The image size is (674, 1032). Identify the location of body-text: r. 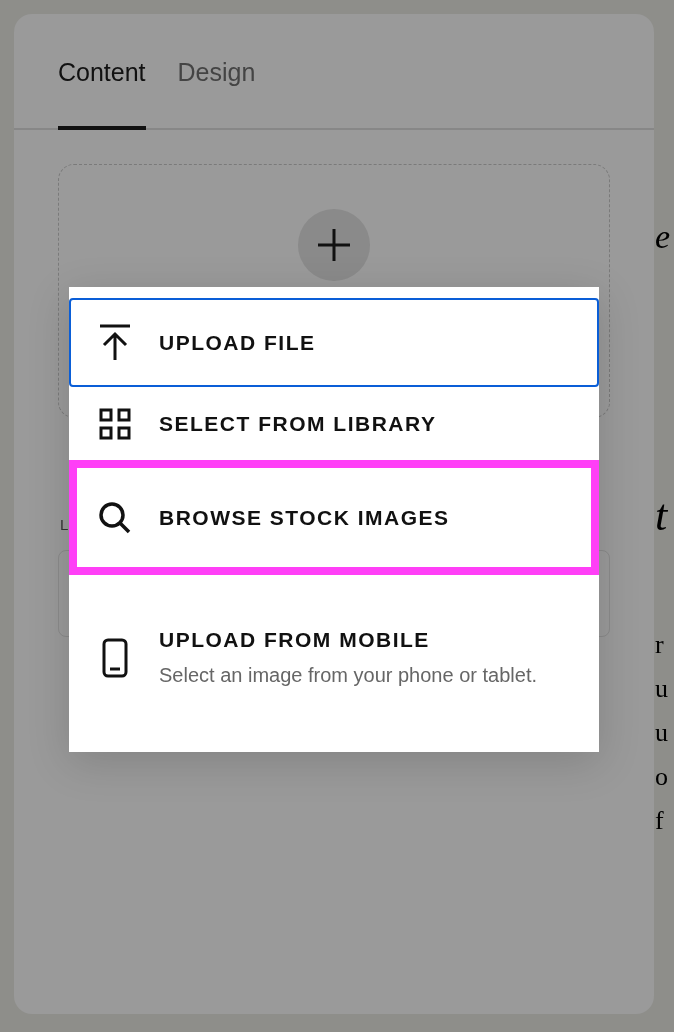
(659, 645).